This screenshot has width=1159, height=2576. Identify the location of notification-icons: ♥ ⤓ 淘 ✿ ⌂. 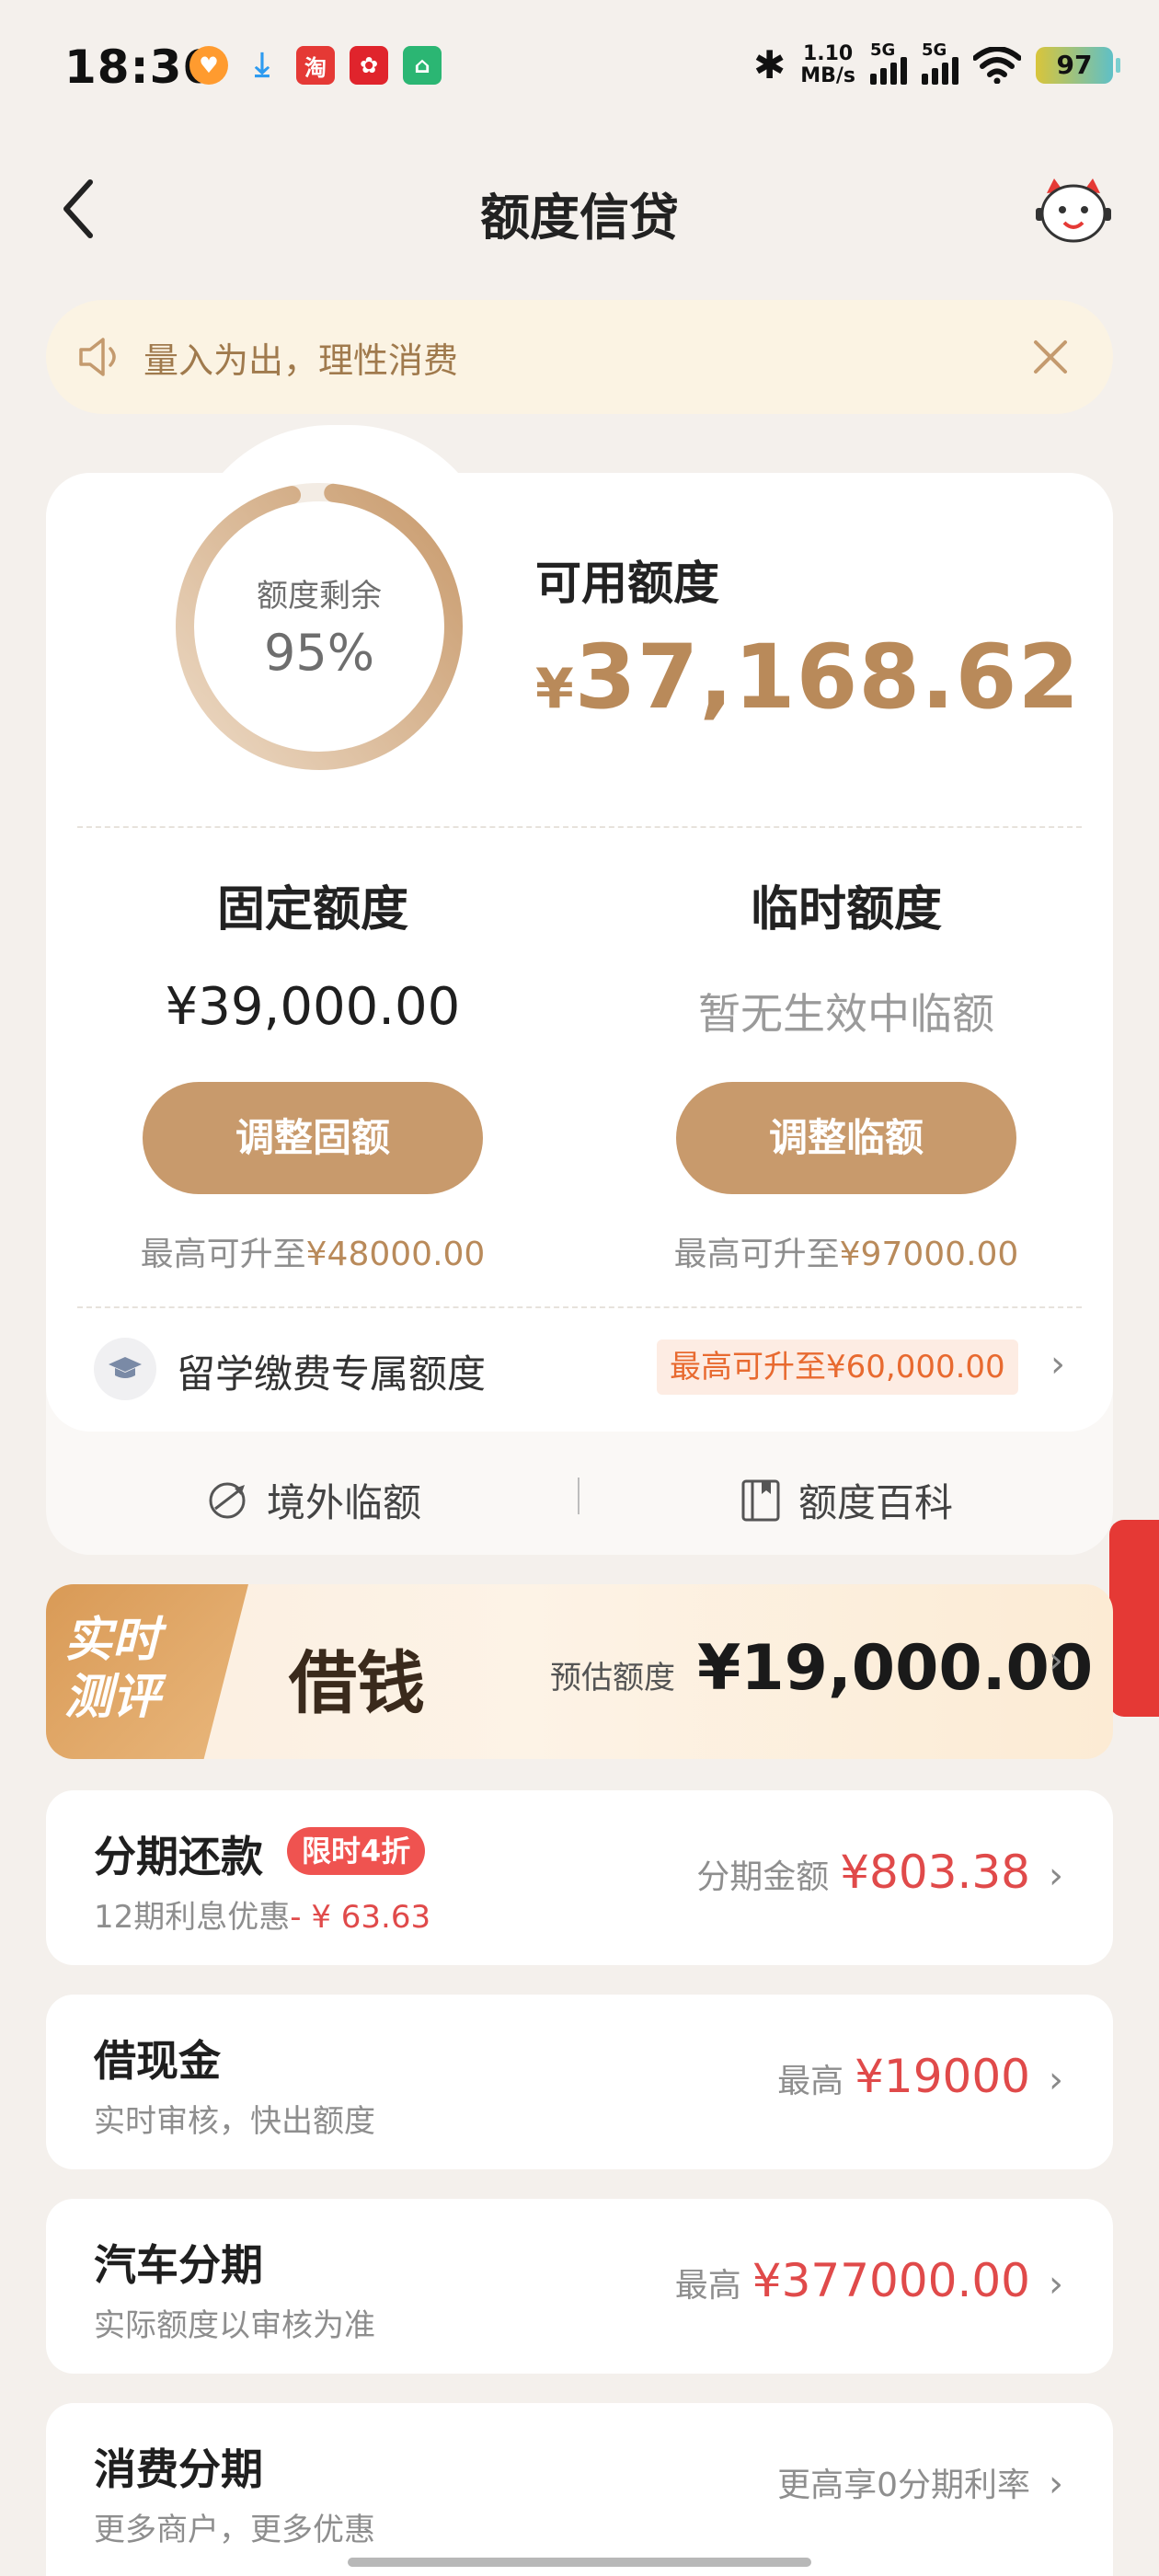
(315, 65).